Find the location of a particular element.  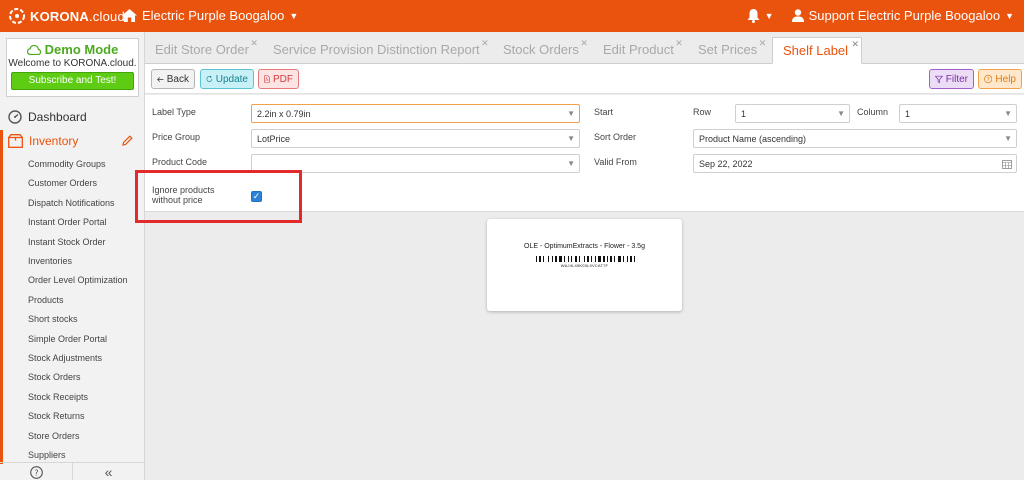

question-circle-icon: ? is located at coordinates (988, 78).